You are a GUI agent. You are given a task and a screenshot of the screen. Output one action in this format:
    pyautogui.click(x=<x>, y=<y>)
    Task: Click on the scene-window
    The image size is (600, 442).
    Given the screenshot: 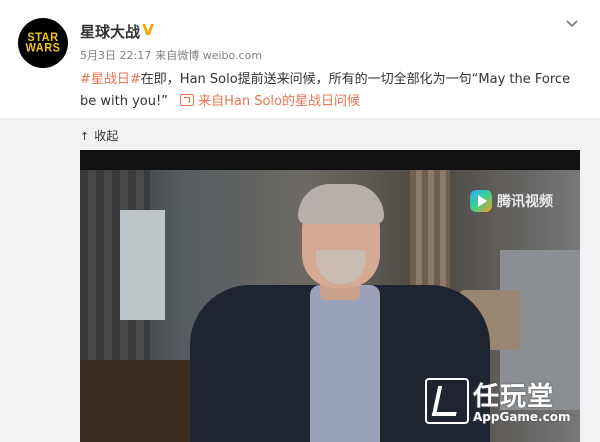 What is the action you would take?
    pyautogui.click(x=142, y=265)
    